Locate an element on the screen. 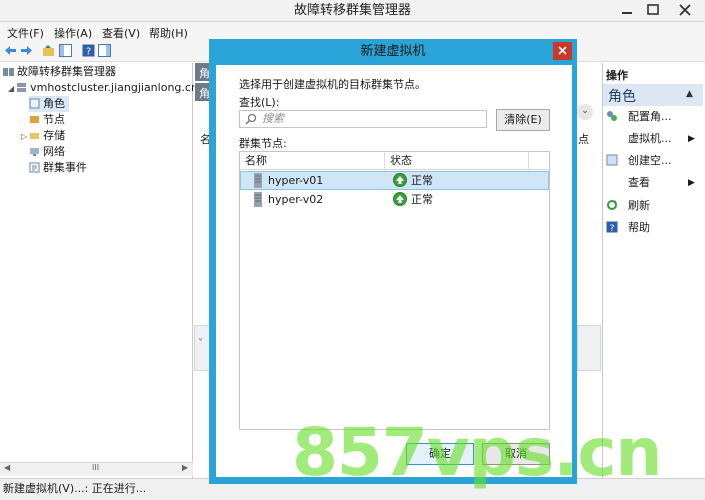  minimize-icon is located at coordinates (627, 13).